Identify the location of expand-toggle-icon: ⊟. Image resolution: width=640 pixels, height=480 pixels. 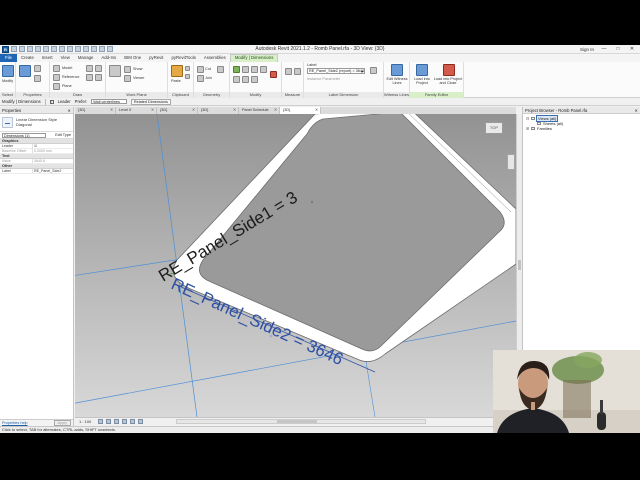
(528, 118).